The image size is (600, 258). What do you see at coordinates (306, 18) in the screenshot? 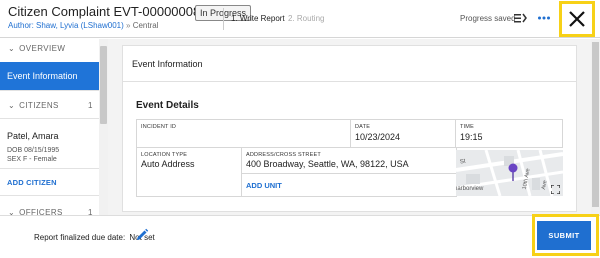
I see `step-routing: 2. Routing` at bounding box center [306, 18].